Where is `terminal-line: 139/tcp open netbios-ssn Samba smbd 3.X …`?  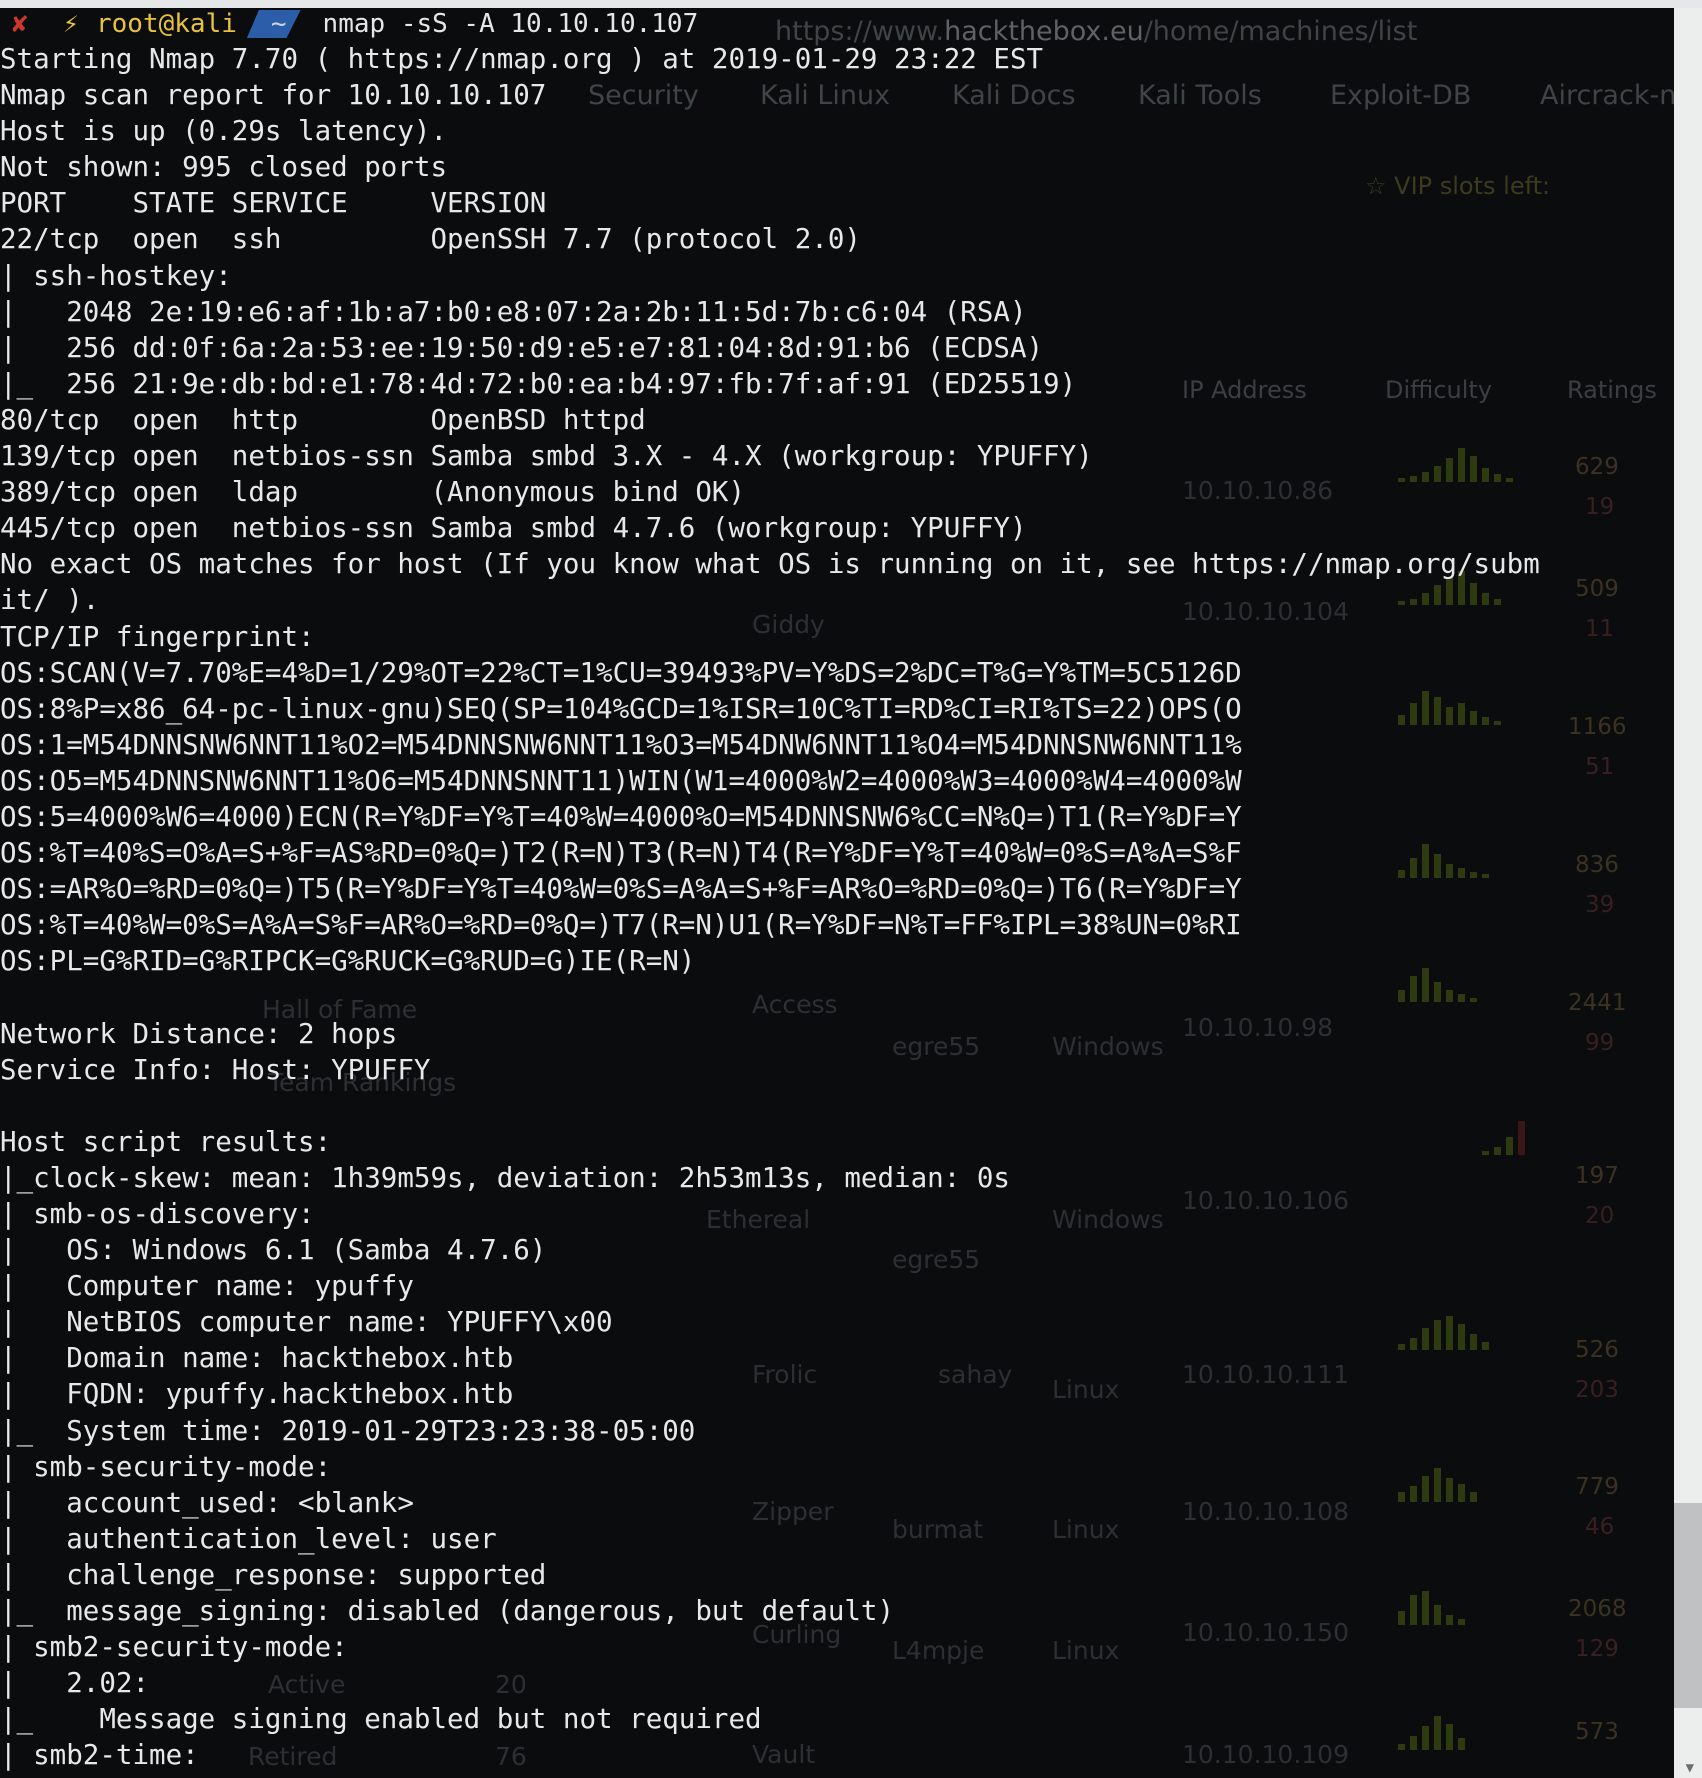 terminal-line: 139/tcp open netbios-ssn Samba smbd 3.X … is located at coordinates (546, 456).